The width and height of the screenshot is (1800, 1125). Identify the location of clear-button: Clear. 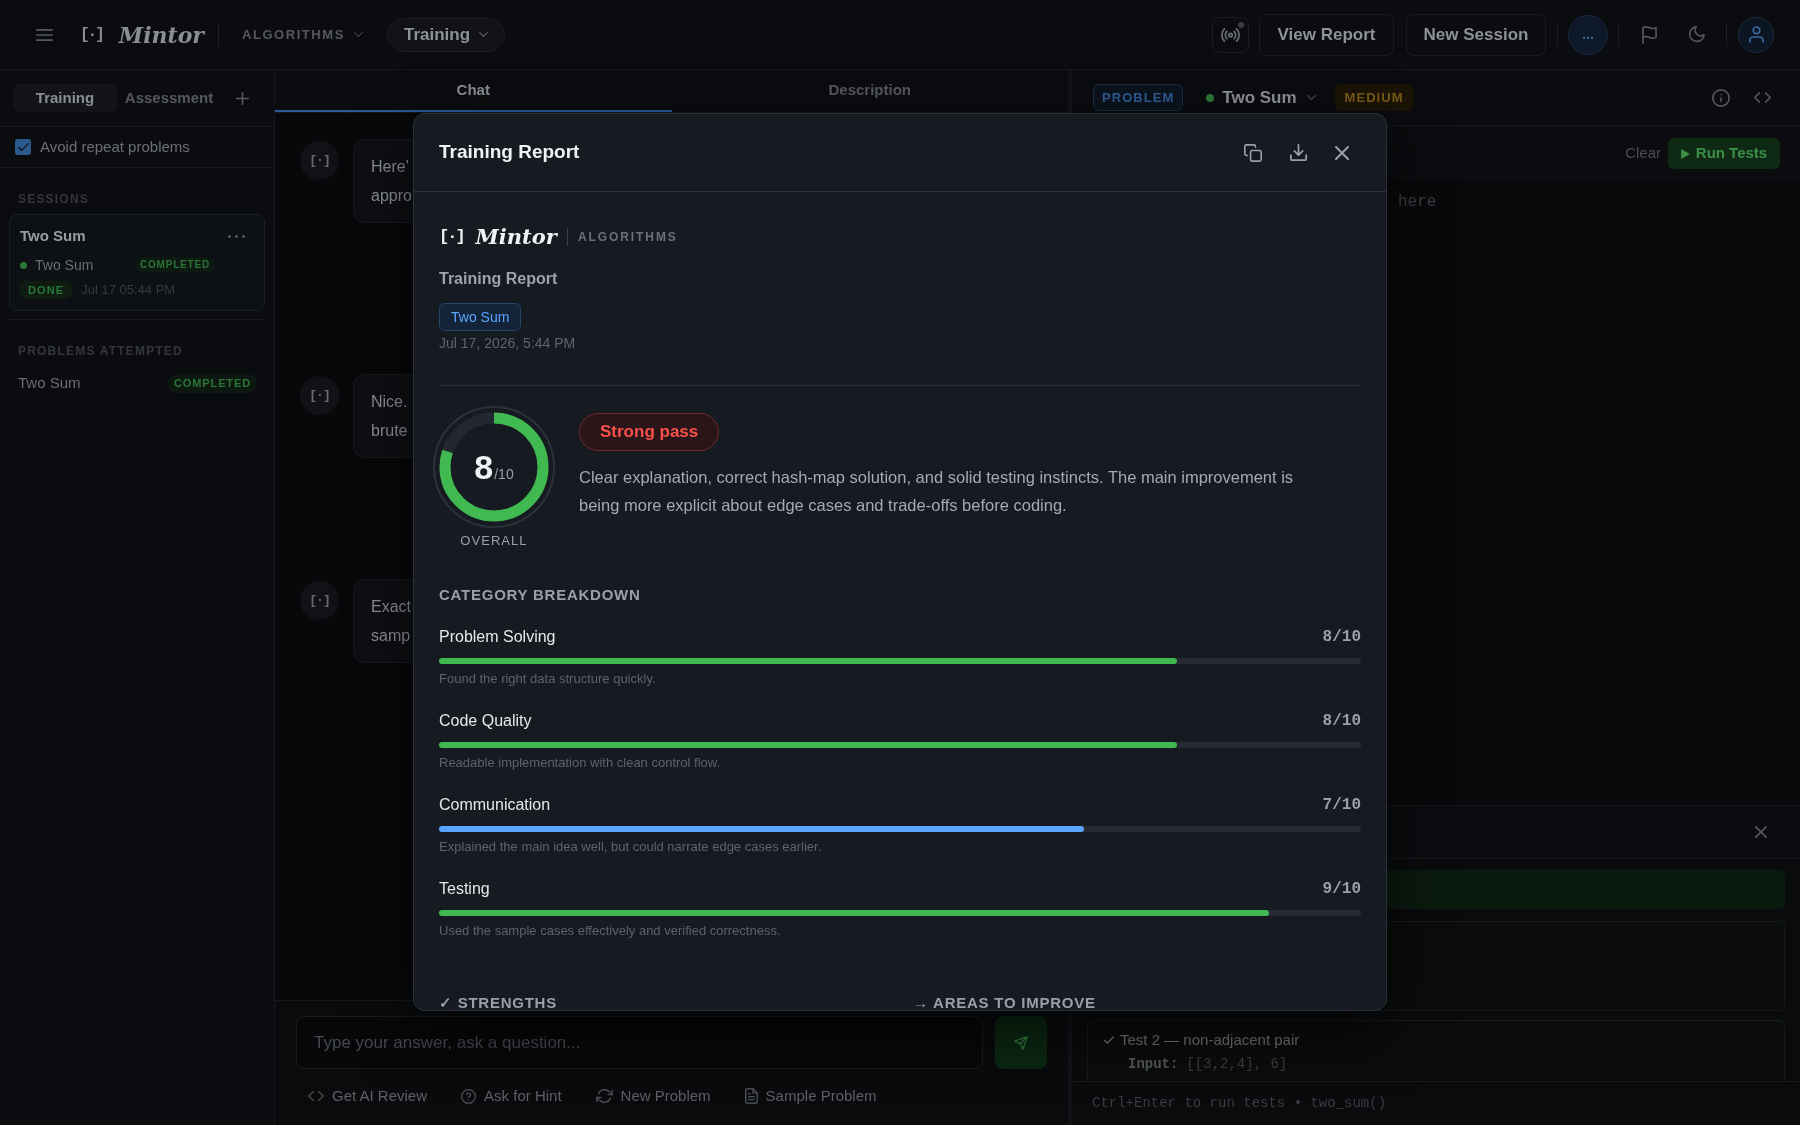
(1643, 153).